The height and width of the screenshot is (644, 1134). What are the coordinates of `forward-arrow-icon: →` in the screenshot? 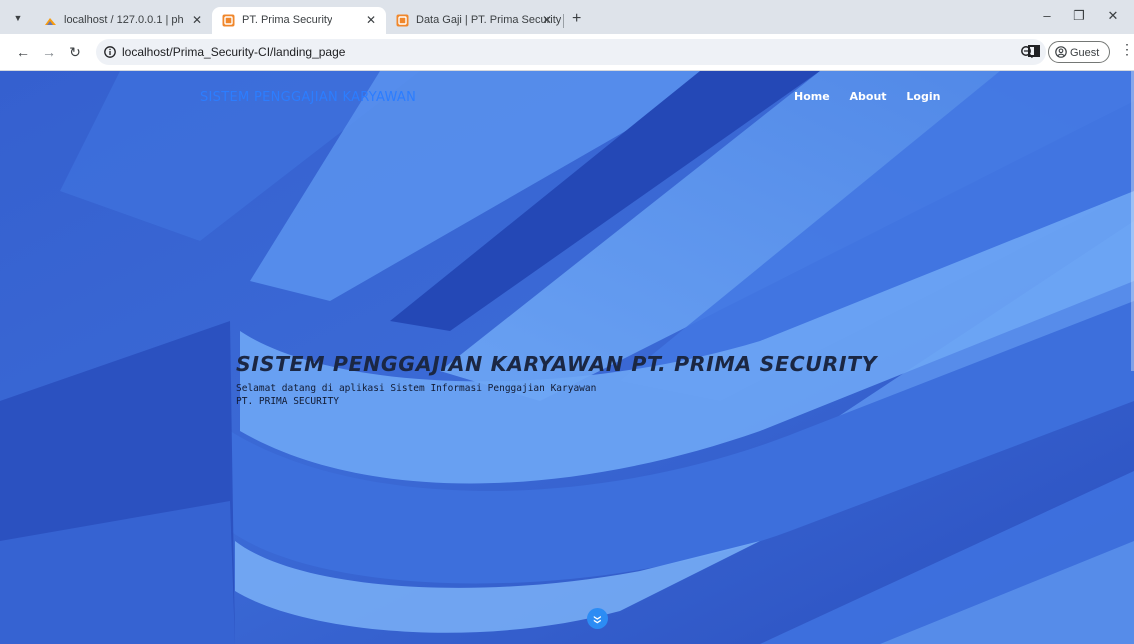 It's located at (49, 52).